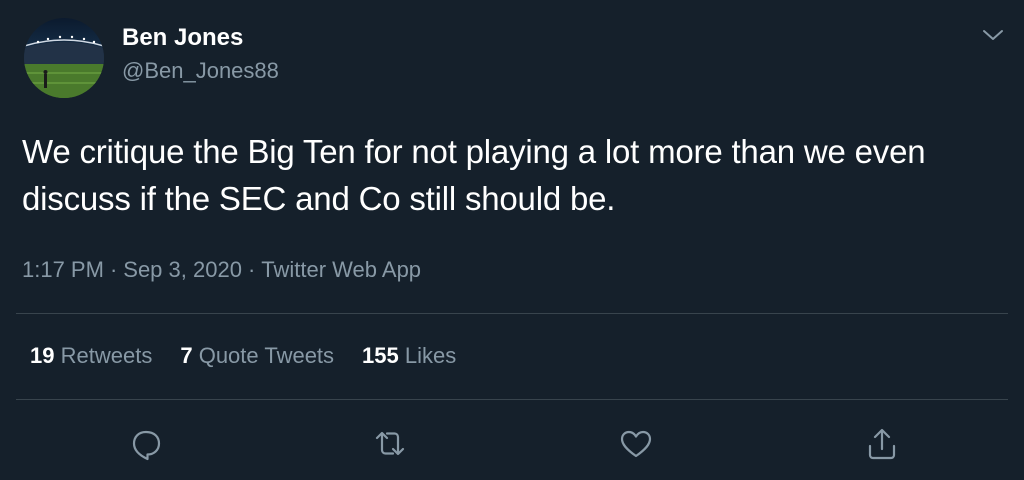 This screenshot has width=1024, height=480. Describe the element at coordinates (42, 355) in the screenshot. I see `retweets-count: 19` at that location.